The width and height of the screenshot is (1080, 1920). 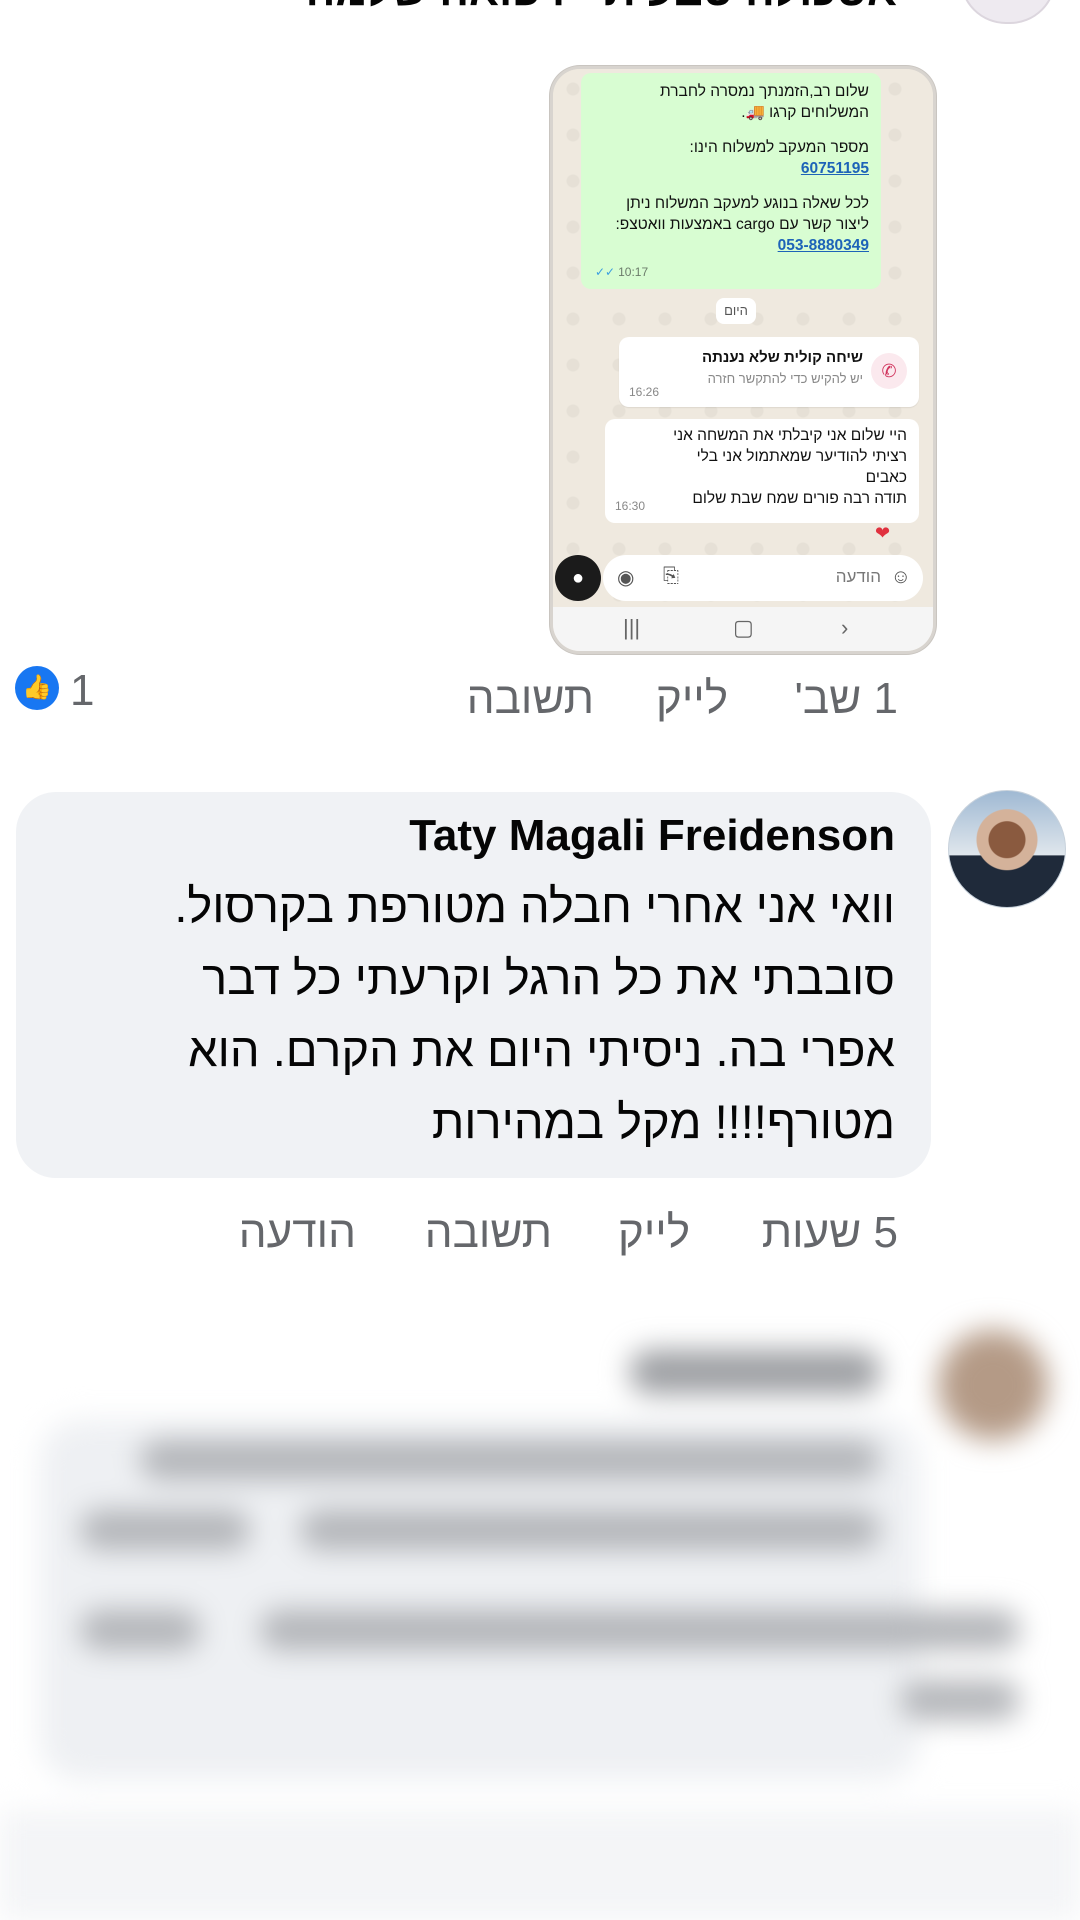 I want to click on blurred-avatar, so click(x=993, y=1385).